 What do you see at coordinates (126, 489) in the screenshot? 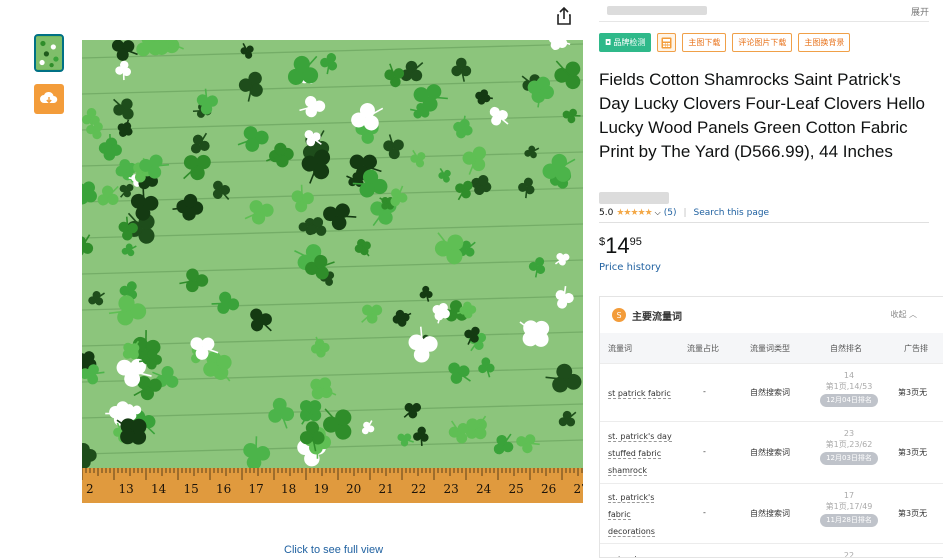
I see `ruler-number: 13` at bounding box center [126, 489].